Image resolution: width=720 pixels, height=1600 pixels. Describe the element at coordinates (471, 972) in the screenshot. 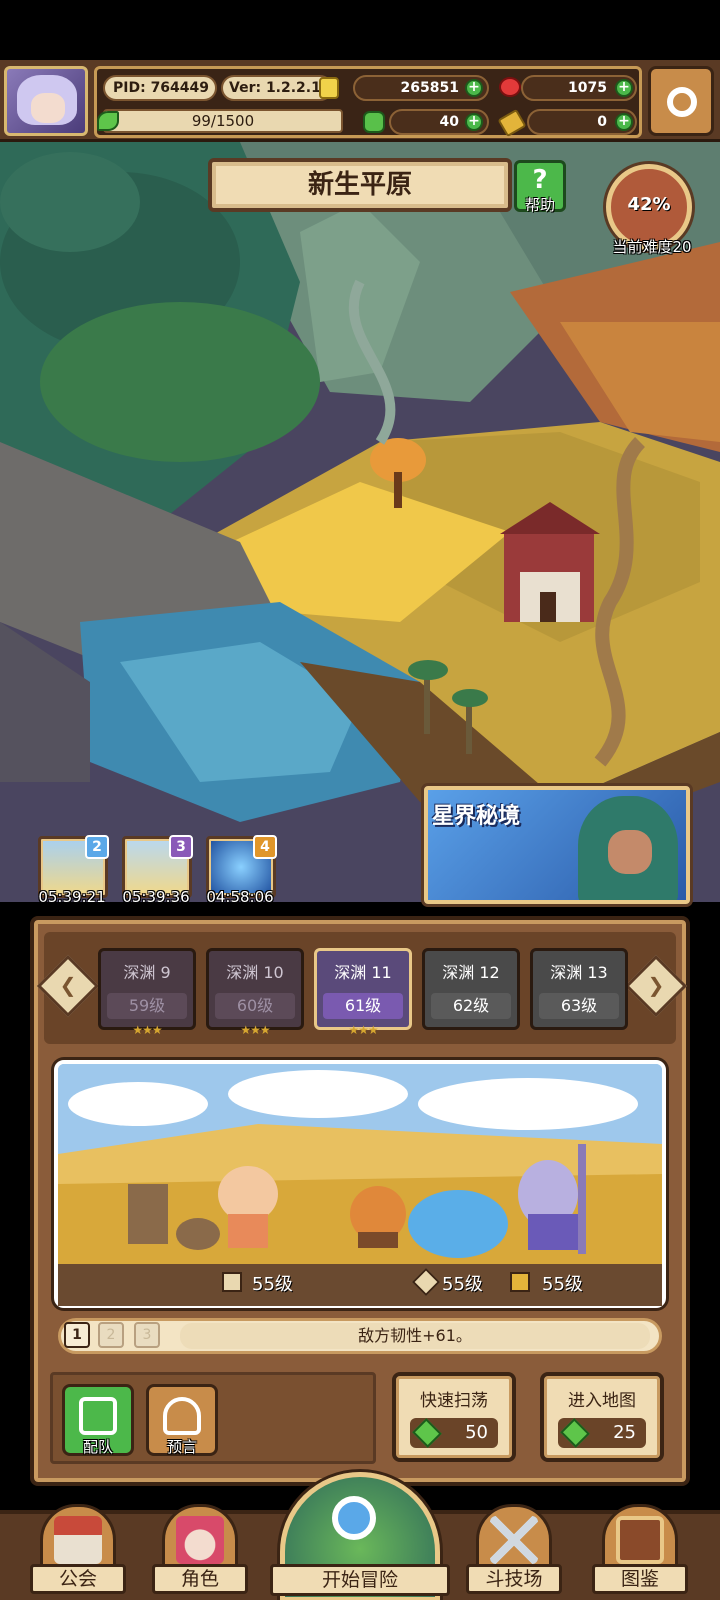

I see `stage-name: 深渊 12` at that location.